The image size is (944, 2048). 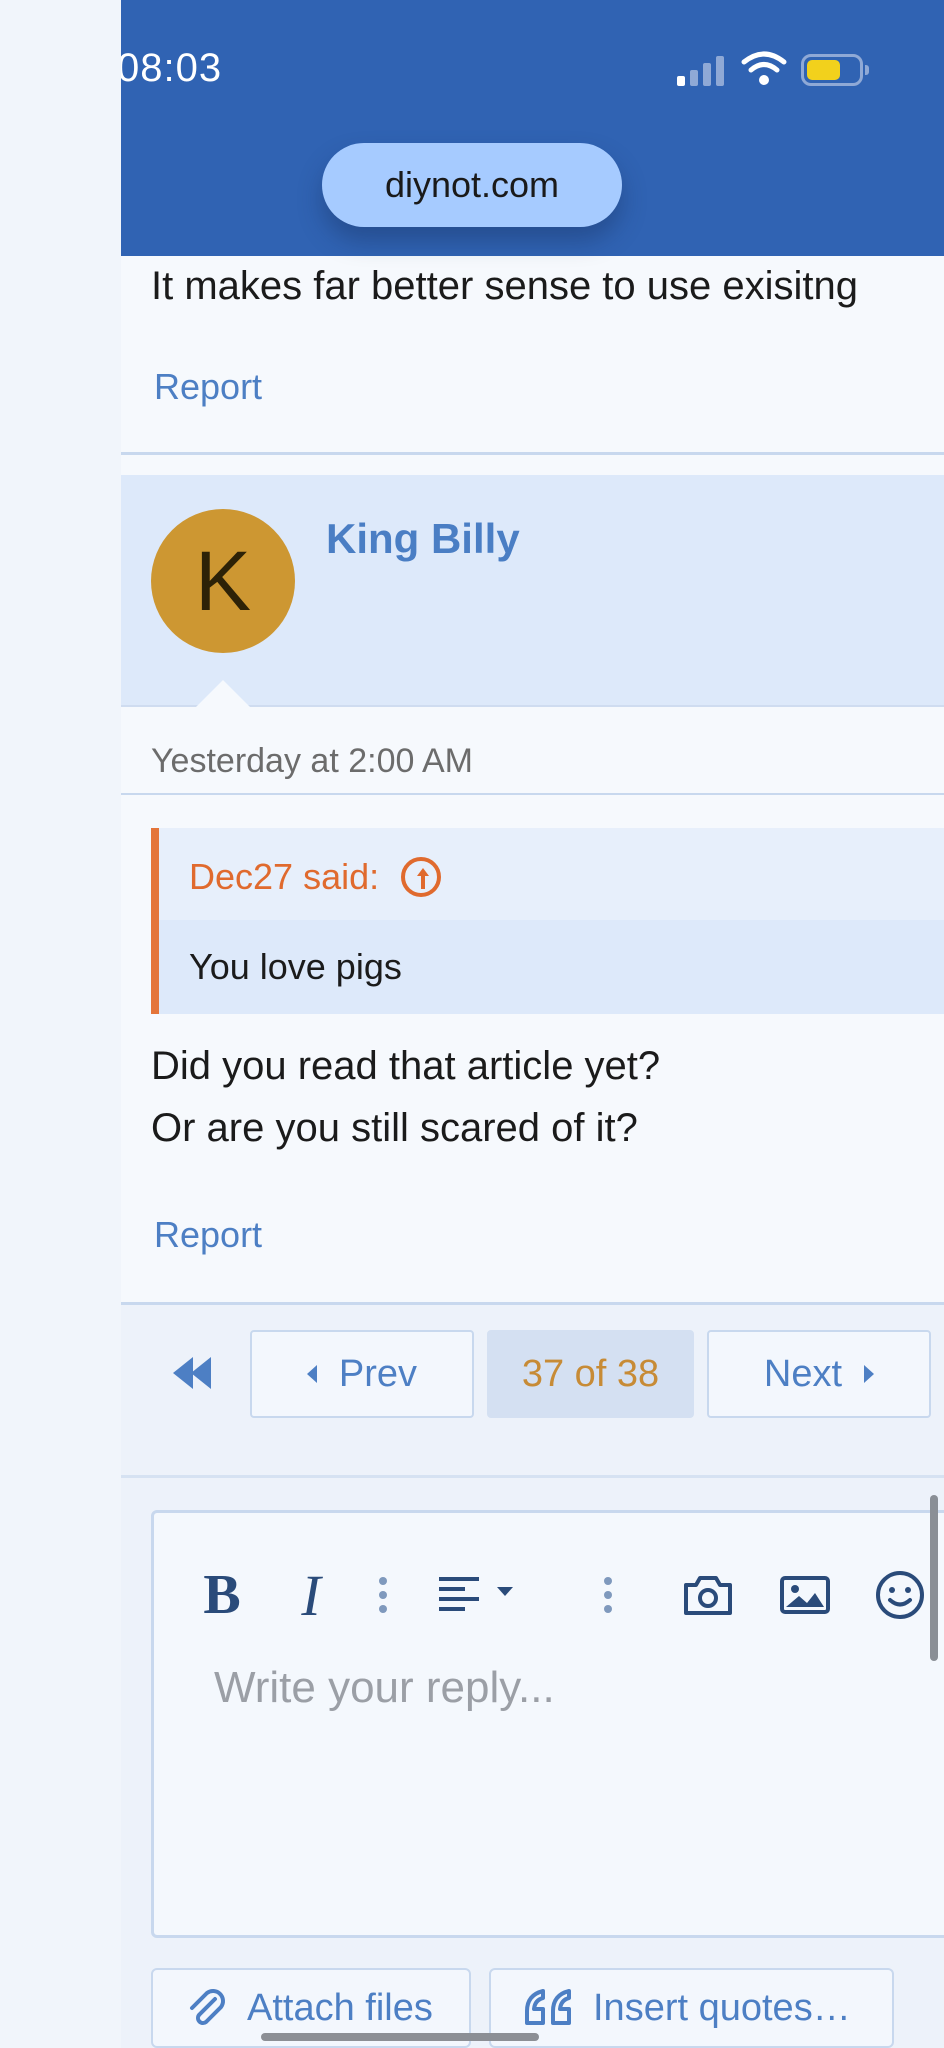 I want to click on camera-icon, so click(x=708, y=1595).